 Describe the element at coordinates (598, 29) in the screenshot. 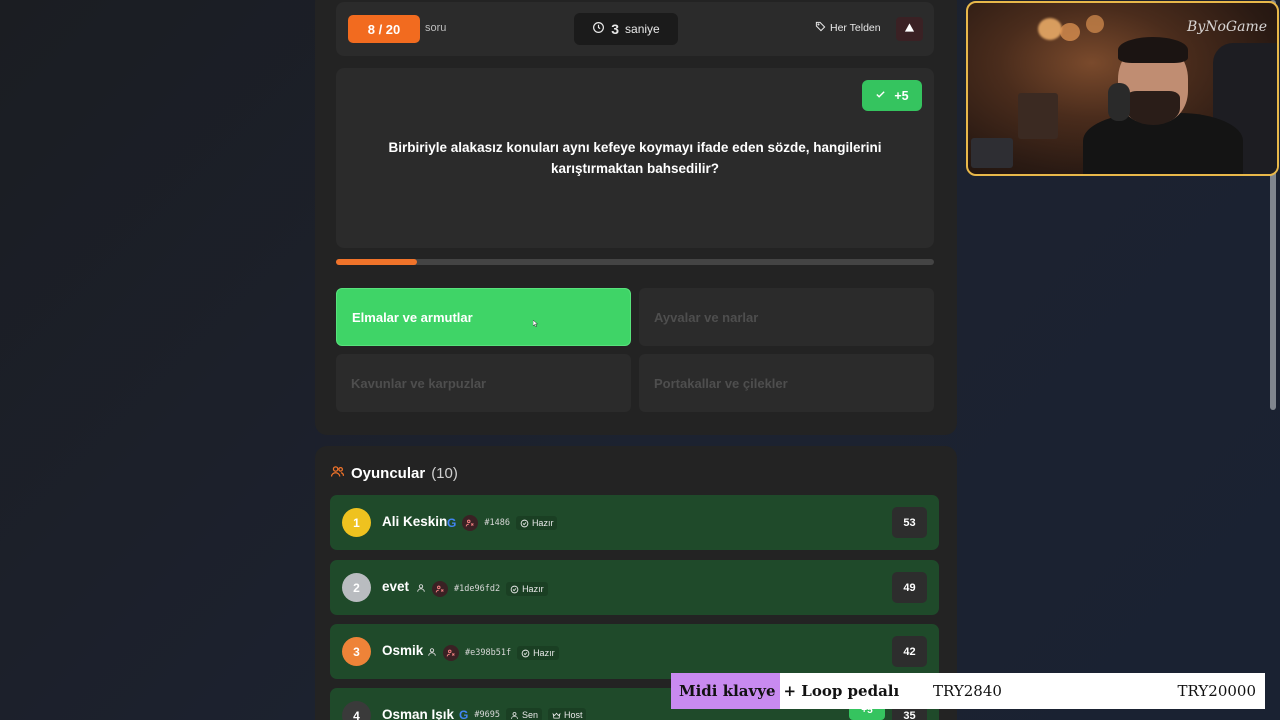

I see `clock-icon` at that location.